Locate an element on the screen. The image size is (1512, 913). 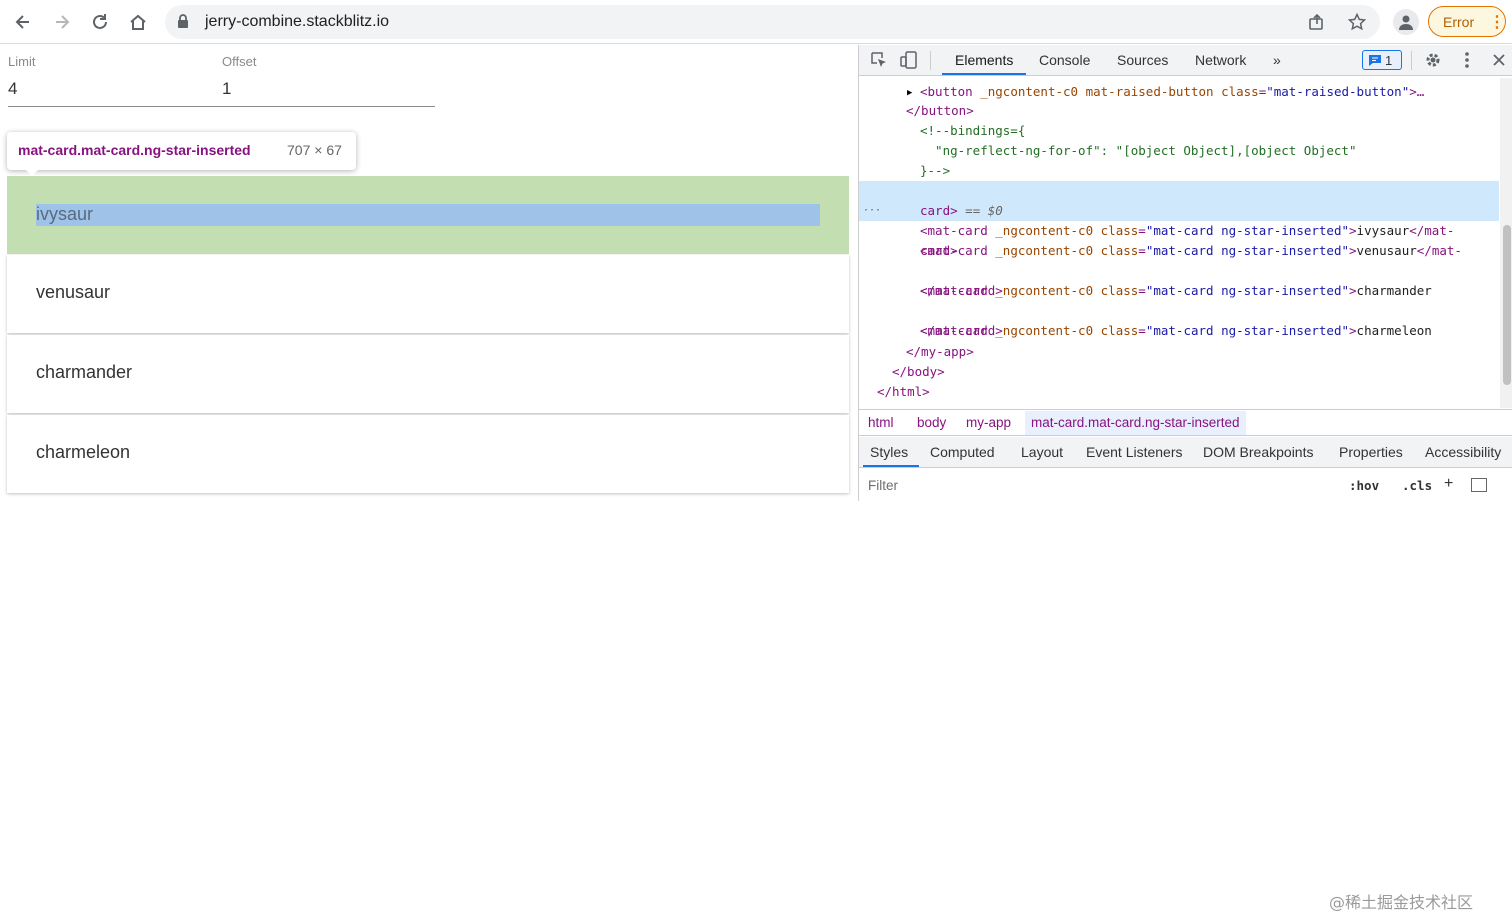
limit-input: 4 is located at coordinates (12, 89).